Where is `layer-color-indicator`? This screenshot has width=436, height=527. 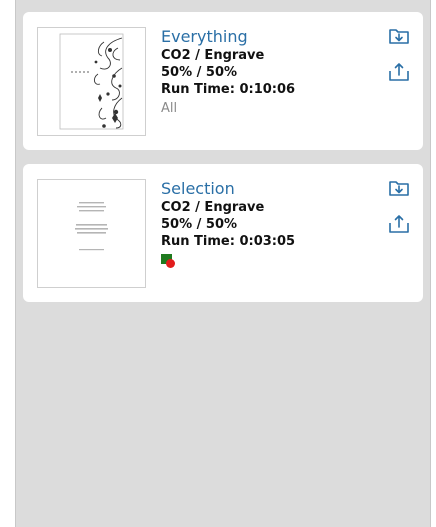 layer-color-indicator is located at coordinates (169, 262).